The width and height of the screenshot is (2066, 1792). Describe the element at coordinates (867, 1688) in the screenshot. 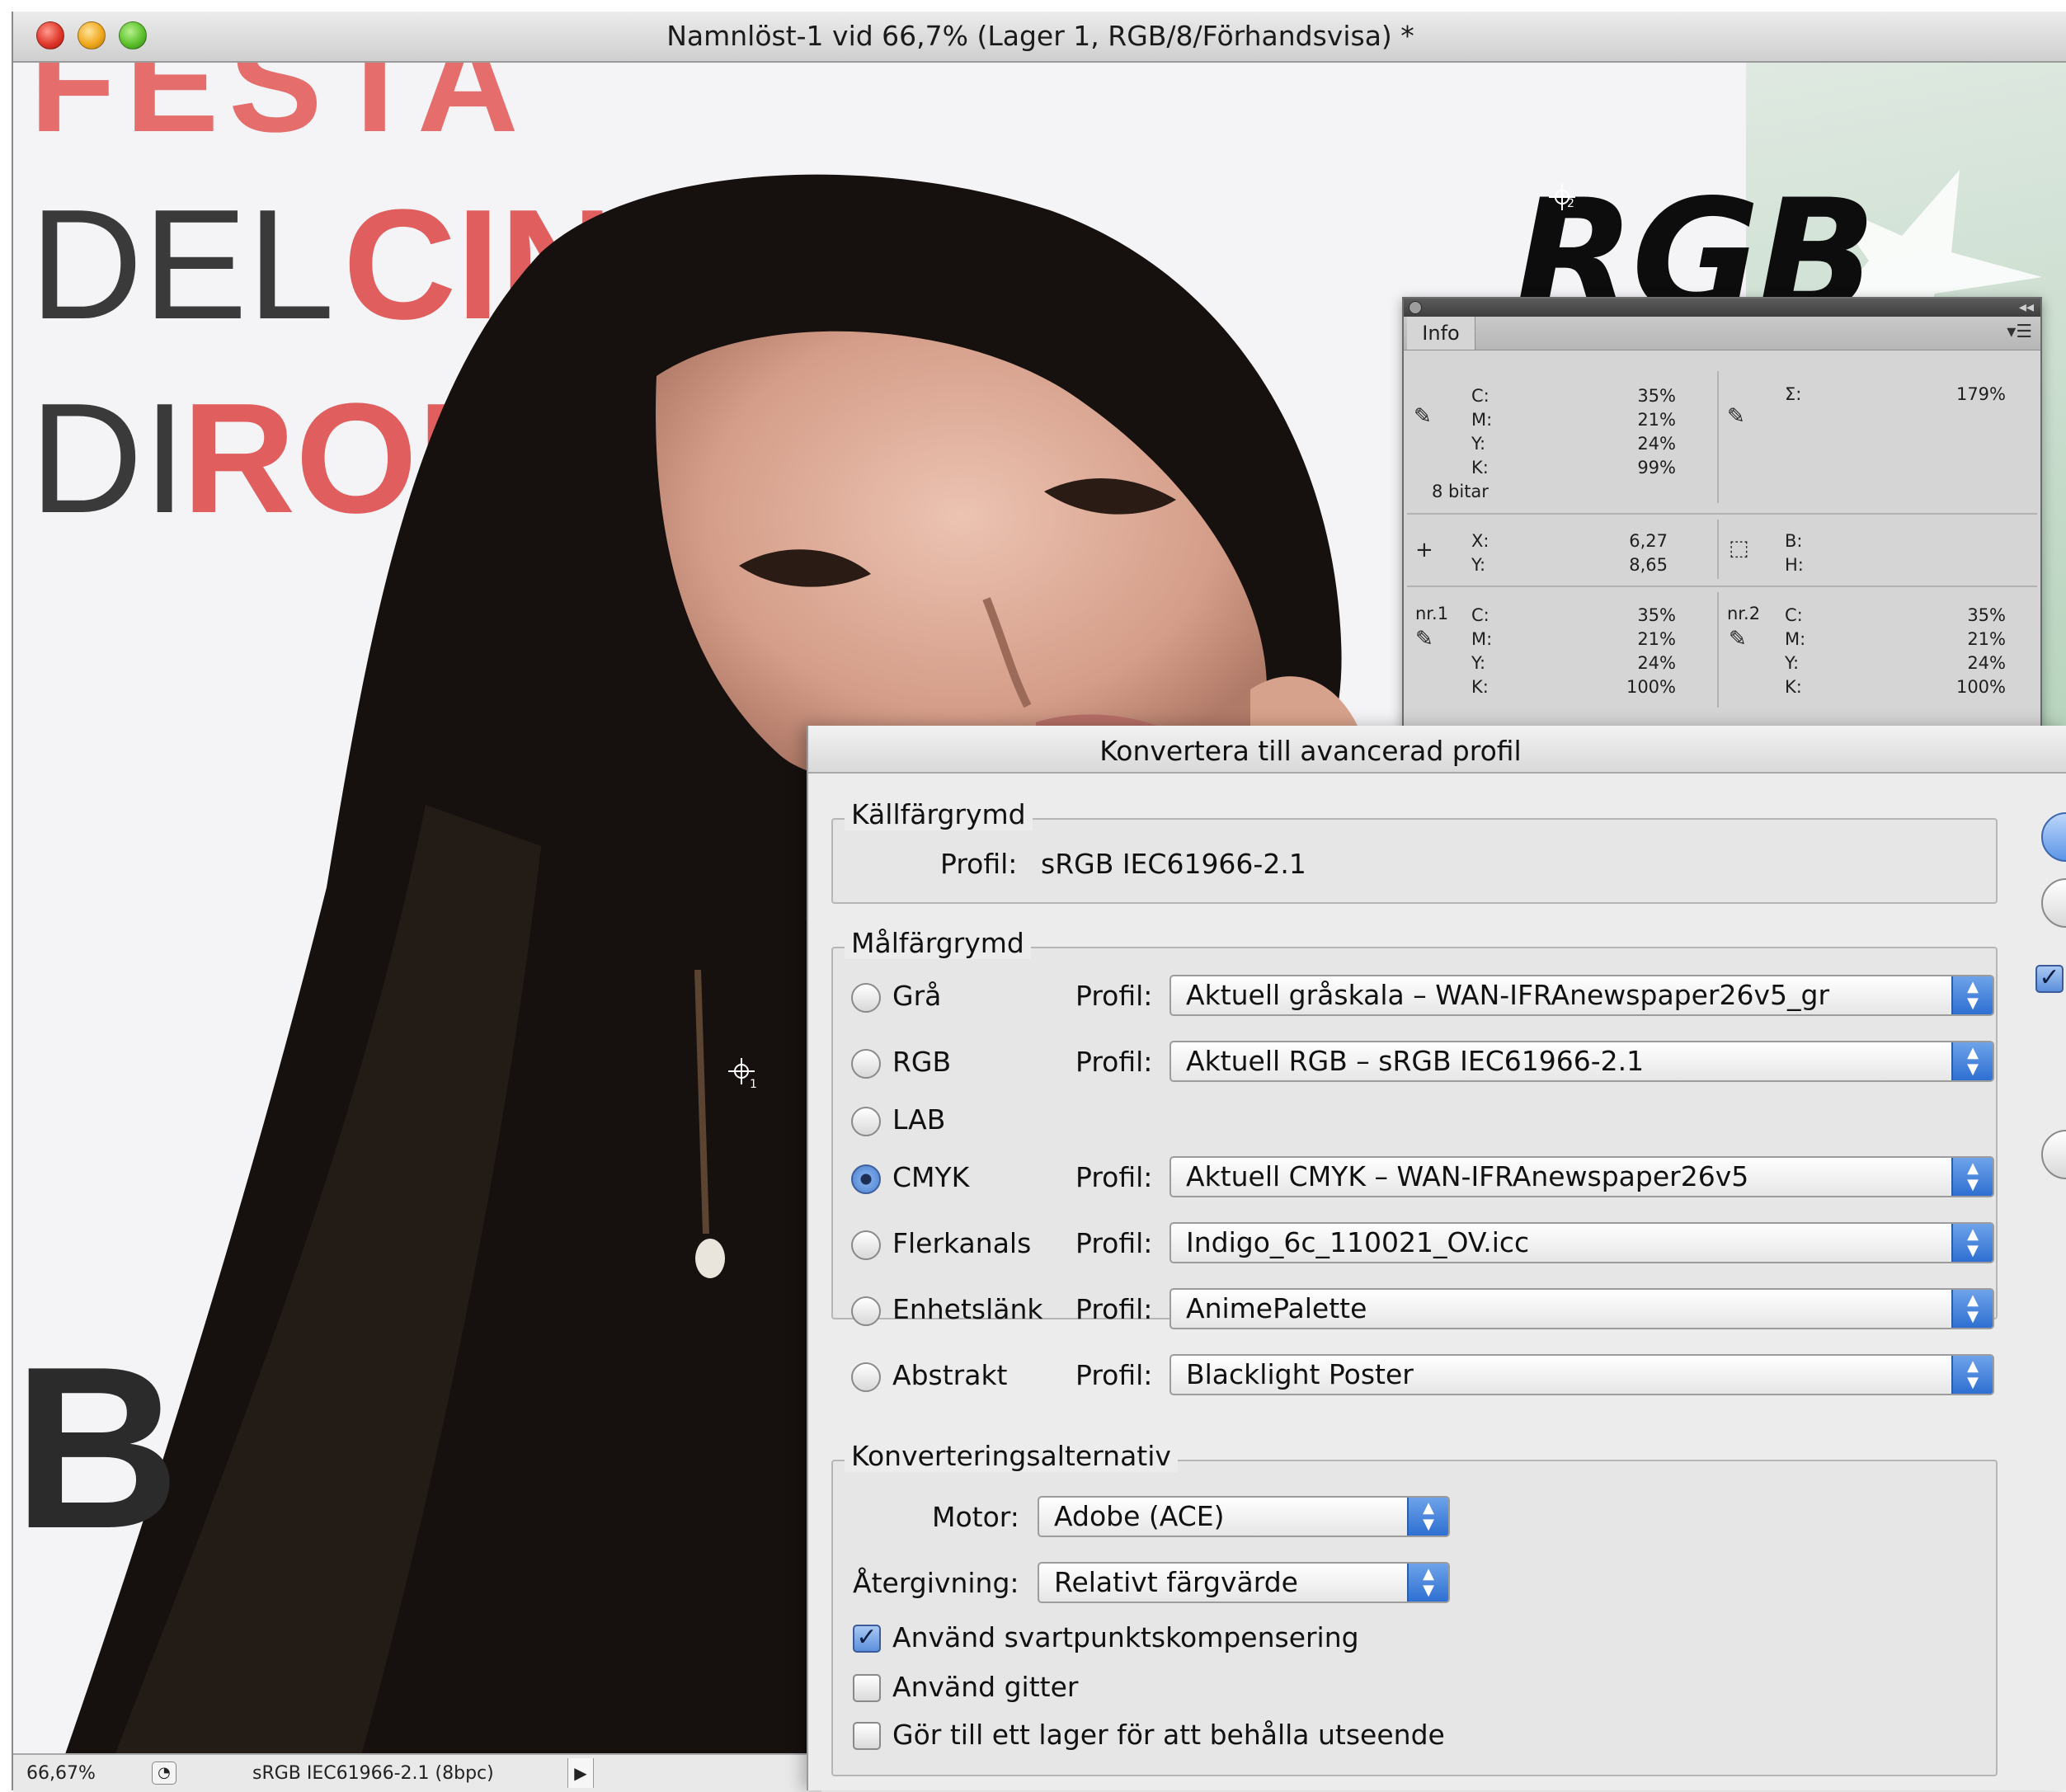

I see `dither-checkbox` at that location.